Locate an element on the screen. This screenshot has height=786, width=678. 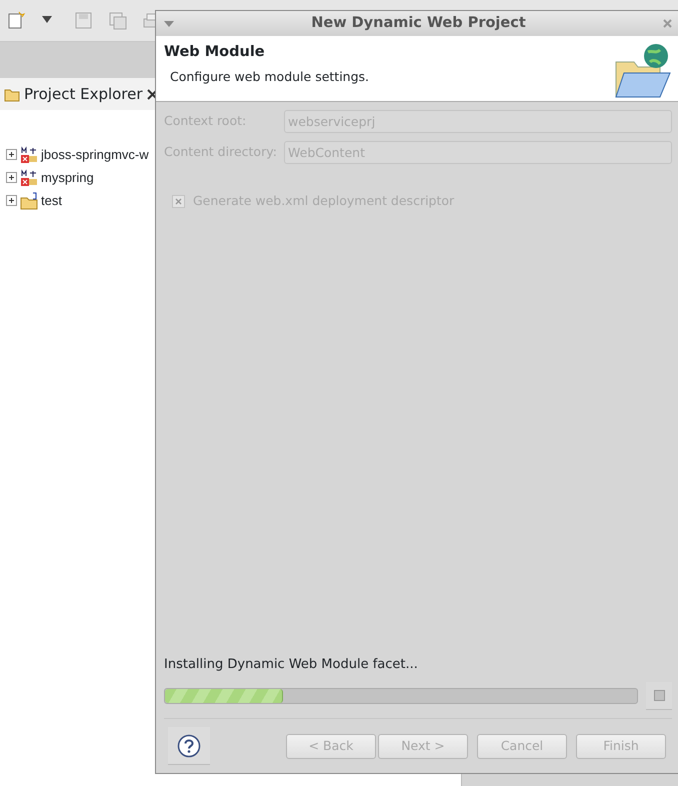
stop-icon is located at coordinates (659, 695).